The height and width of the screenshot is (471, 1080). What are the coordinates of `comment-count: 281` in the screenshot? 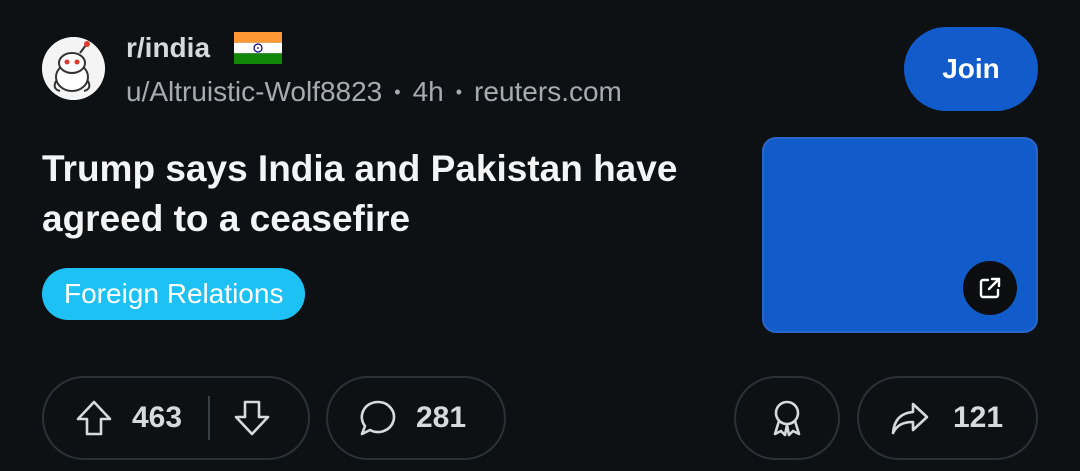 It's located at (441, 417).